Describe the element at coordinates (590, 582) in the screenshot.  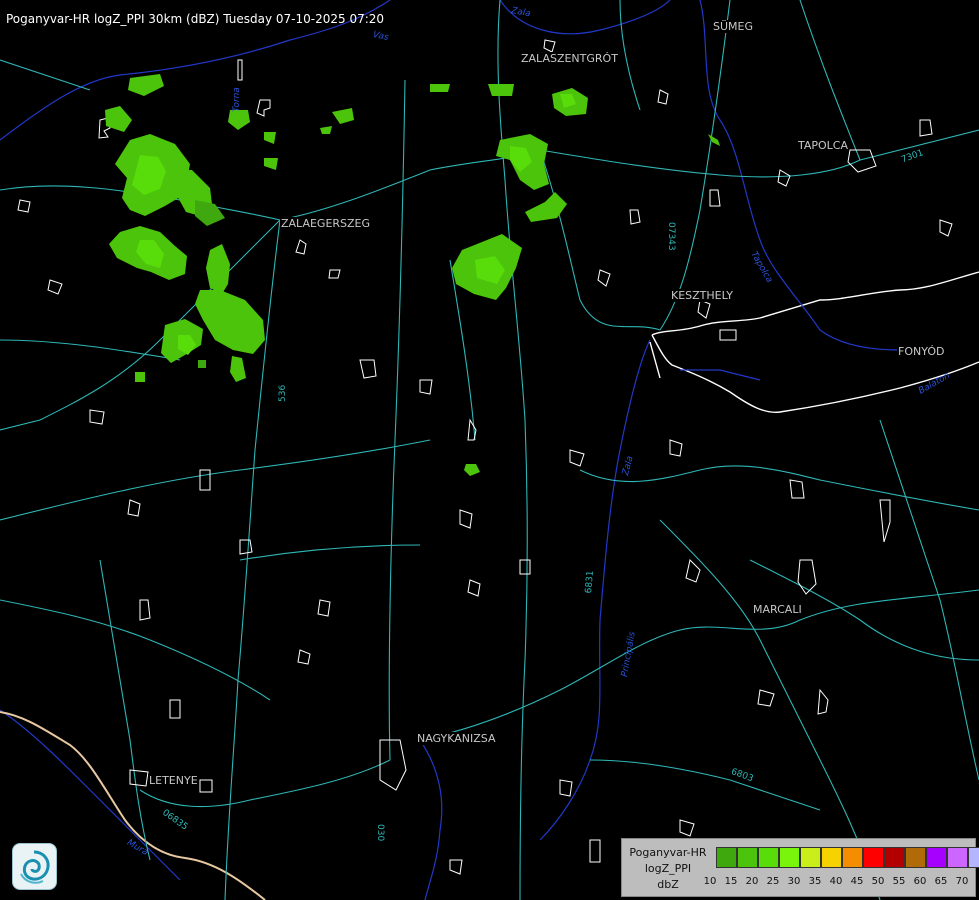
I see `road-label: 6831` at that location.